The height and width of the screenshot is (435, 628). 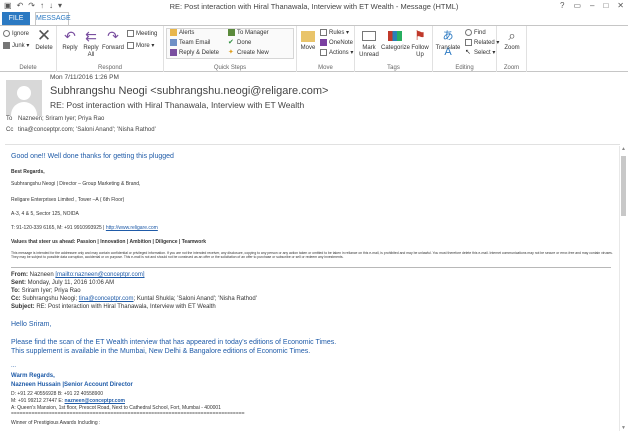 I want to click on junk-icon, so click(x=6, y=45).